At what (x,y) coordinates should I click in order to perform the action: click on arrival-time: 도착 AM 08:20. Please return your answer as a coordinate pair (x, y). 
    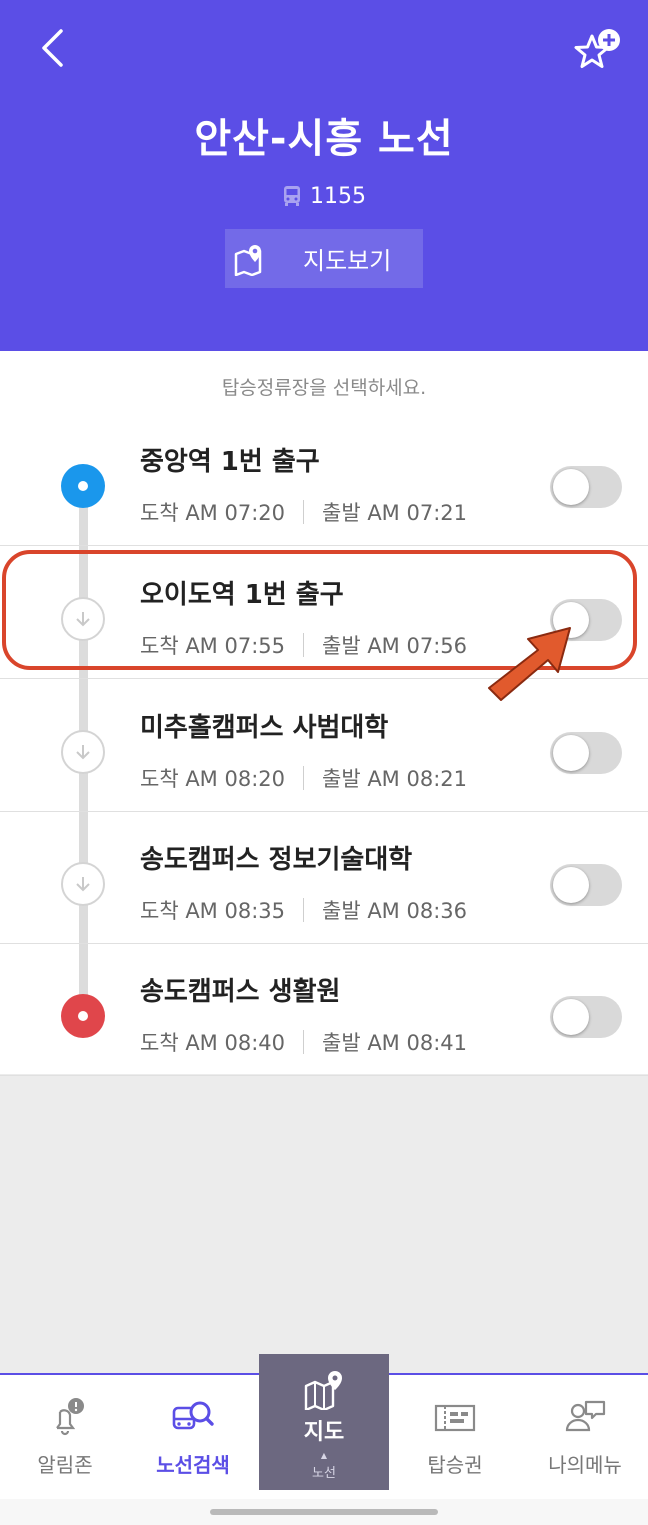
    Looking at the image, I should click on (212, 779).